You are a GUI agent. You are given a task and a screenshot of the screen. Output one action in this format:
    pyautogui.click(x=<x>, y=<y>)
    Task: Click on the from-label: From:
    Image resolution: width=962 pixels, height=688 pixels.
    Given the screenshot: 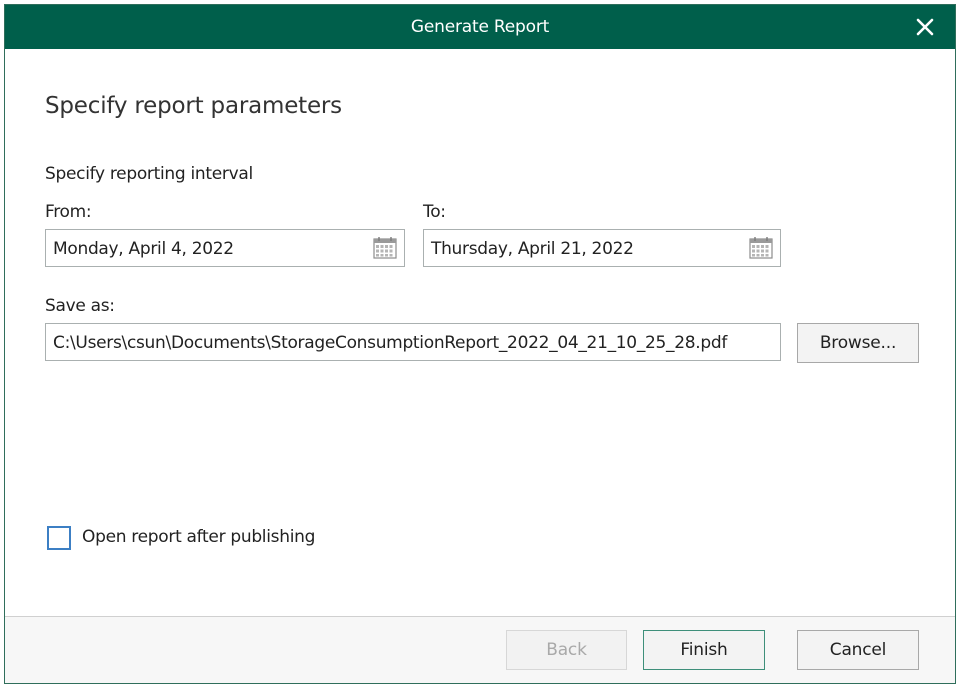 What is the action you would take?
    pyautogui.click(x=68, y=212)
    